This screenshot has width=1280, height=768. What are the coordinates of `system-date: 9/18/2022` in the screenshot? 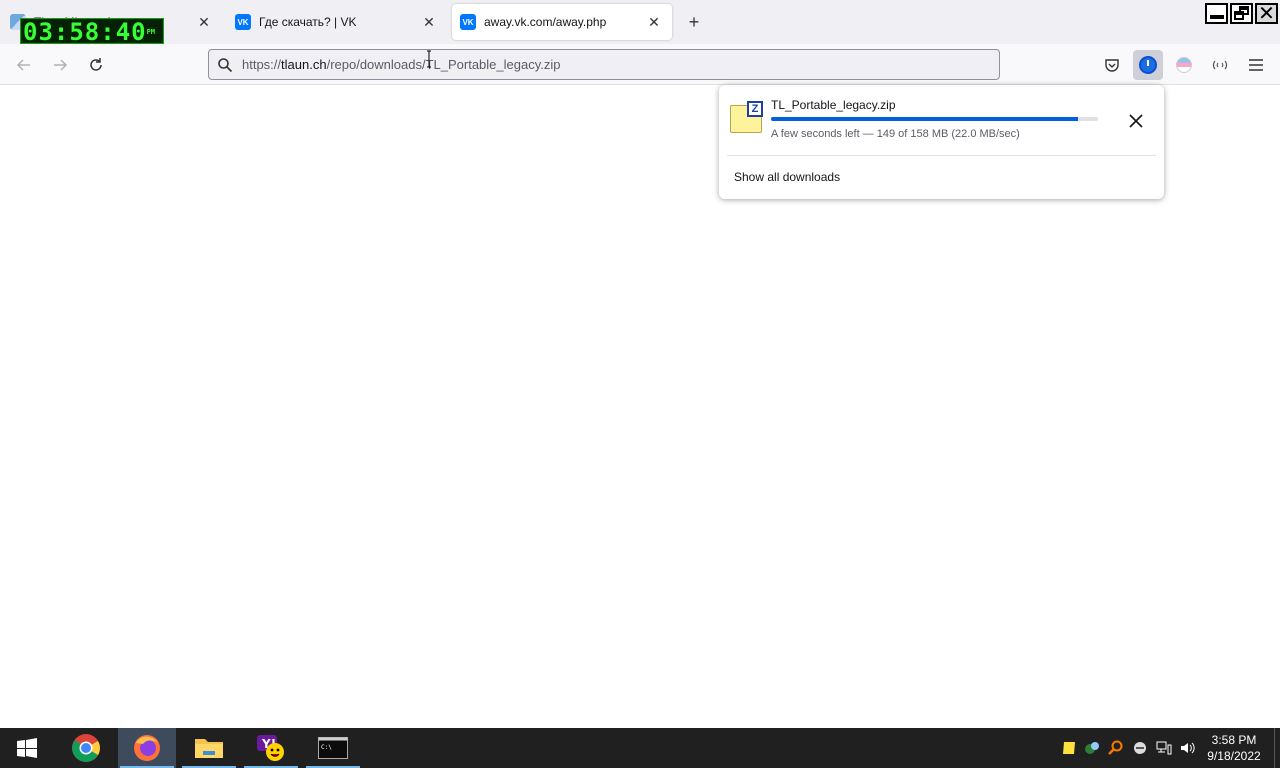 It's located at (1234, 756).